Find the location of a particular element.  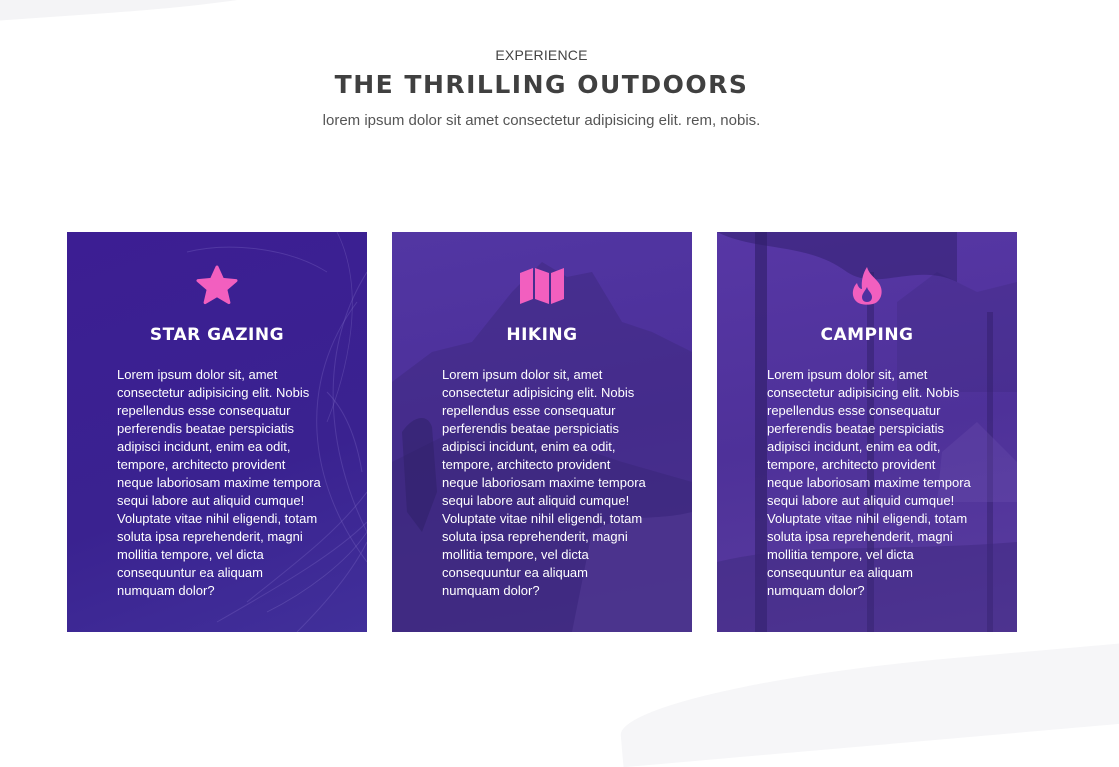

map-icon is located at coordinates (542, 286).